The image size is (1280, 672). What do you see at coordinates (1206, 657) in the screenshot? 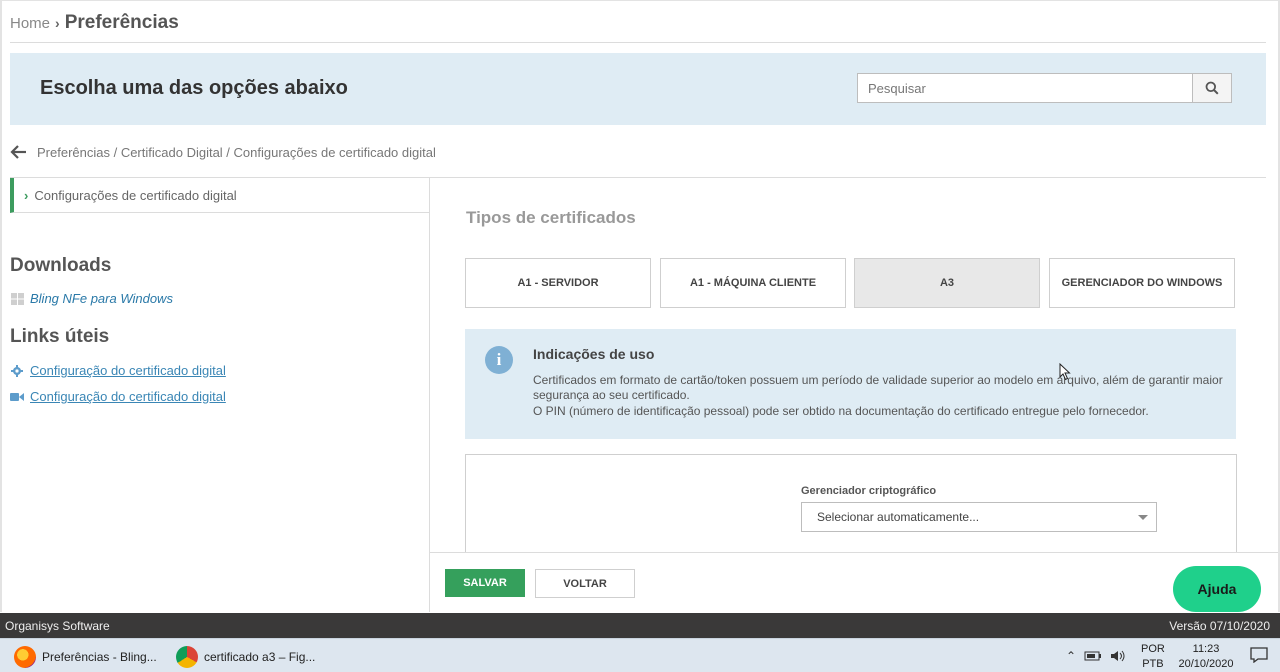
I see `clock: 11:23 20/10/2020` at bounding box center [1206, 657].